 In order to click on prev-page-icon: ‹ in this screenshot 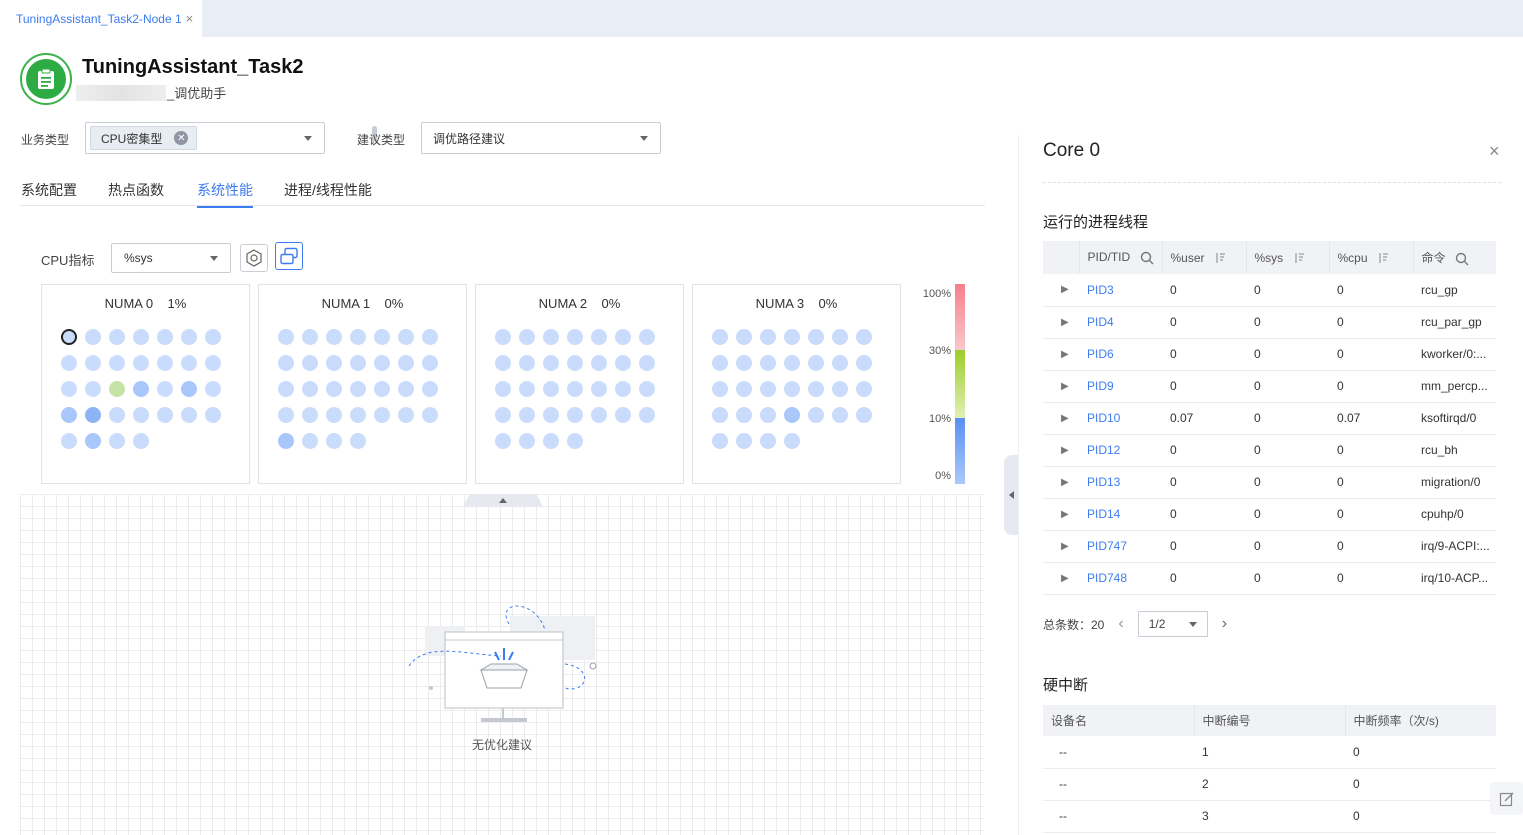, I will do `click(1120, 624)`.